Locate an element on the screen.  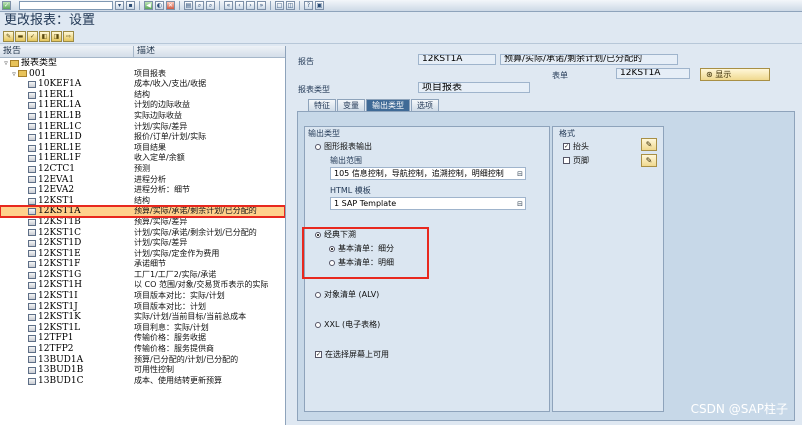
tab-options: 选项 is located at coordinates (425, 105).